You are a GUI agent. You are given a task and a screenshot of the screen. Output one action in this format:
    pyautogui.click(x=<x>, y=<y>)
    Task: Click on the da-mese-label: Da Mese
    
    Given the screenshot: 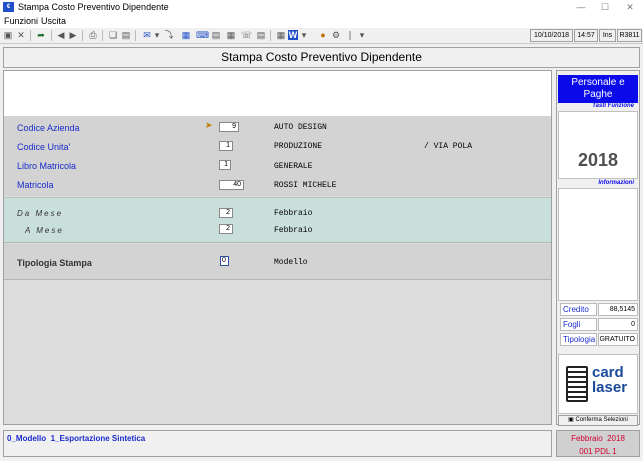 What is the action you would take?
    pyautogui.click(x=40, y=213)
    